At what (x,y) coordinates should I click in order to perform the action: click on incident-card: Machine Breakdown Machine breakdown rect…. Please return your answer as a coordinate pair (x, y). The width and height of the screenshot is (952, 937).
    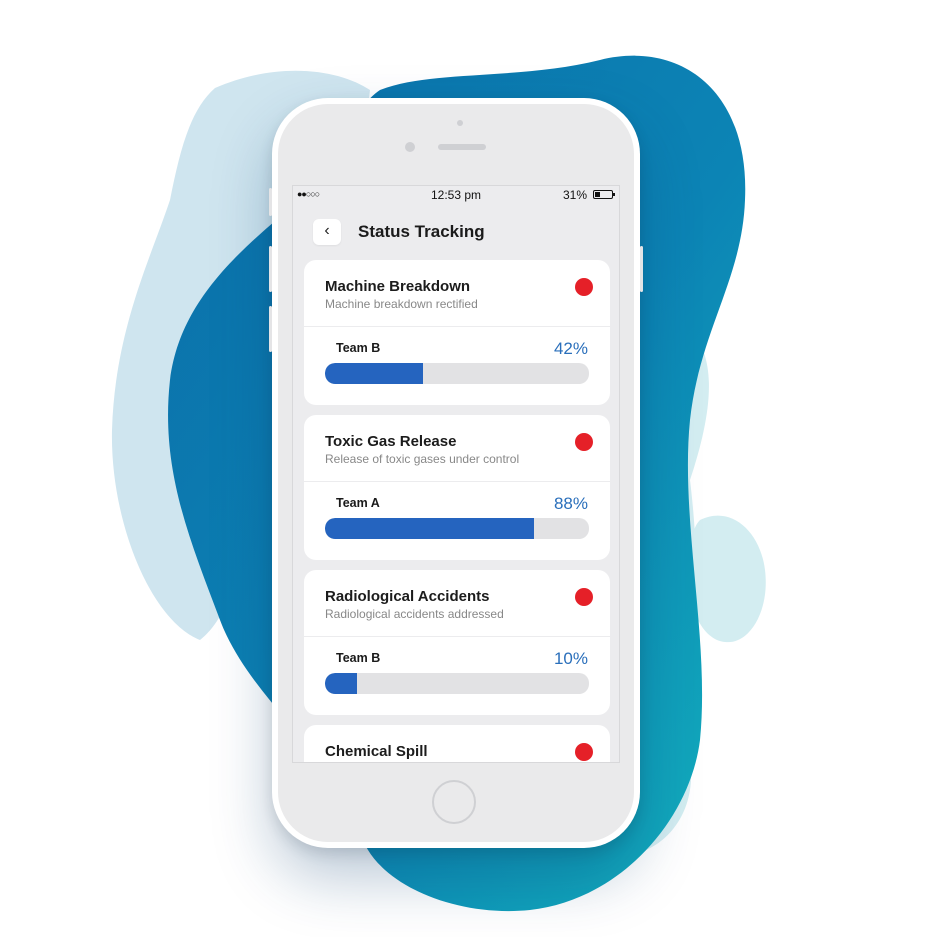
    Looking at the image, I should click on (457, 332).